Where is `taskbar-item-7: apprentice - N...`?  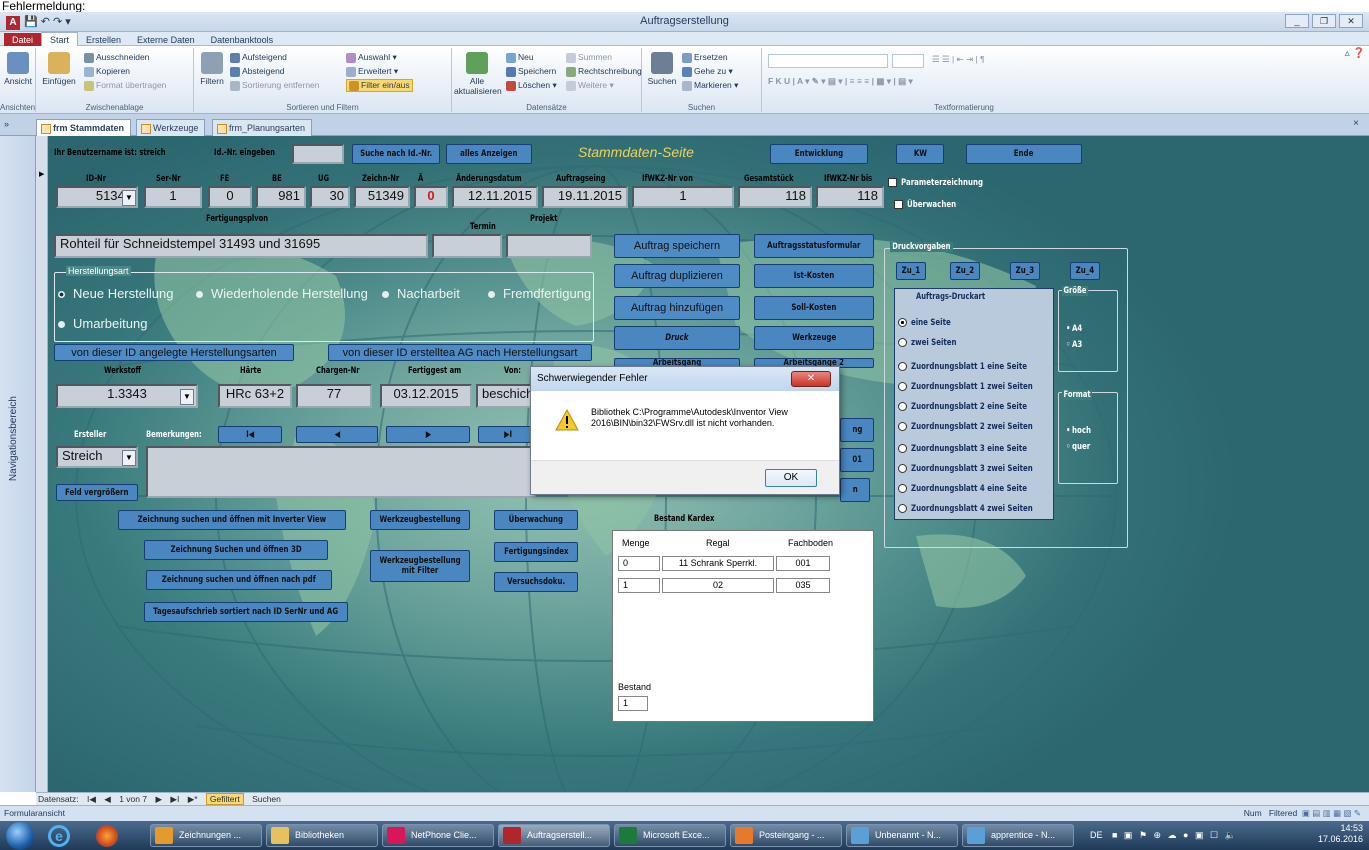 taskbar-item-7: apprentice - N... is located at coordinates (1018, 835).